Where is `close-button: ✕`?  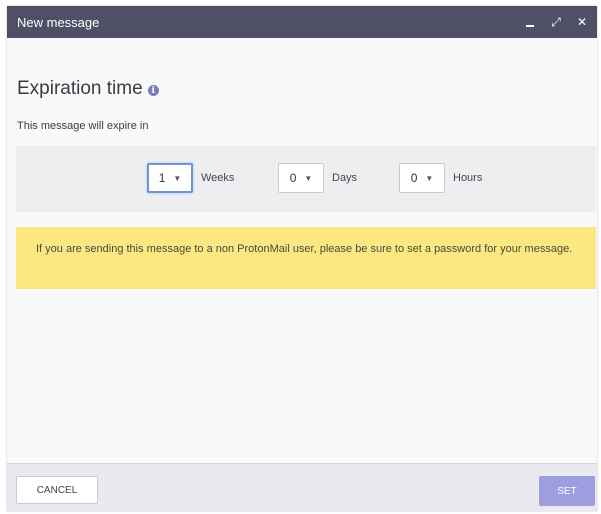 close-button: ✕ is located at coordinates (582, 22).